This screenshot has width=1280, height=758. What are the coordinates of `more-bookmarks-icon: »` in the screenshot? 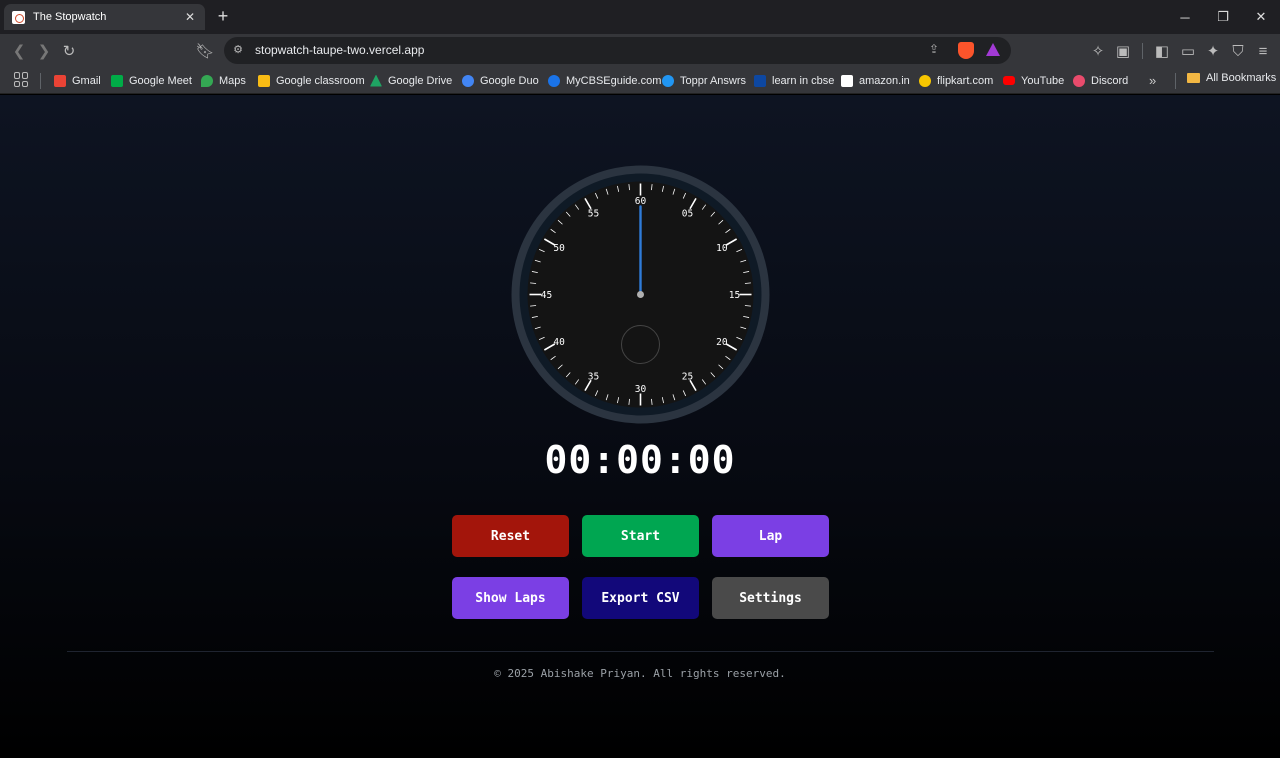 It's located at (1152, 80).